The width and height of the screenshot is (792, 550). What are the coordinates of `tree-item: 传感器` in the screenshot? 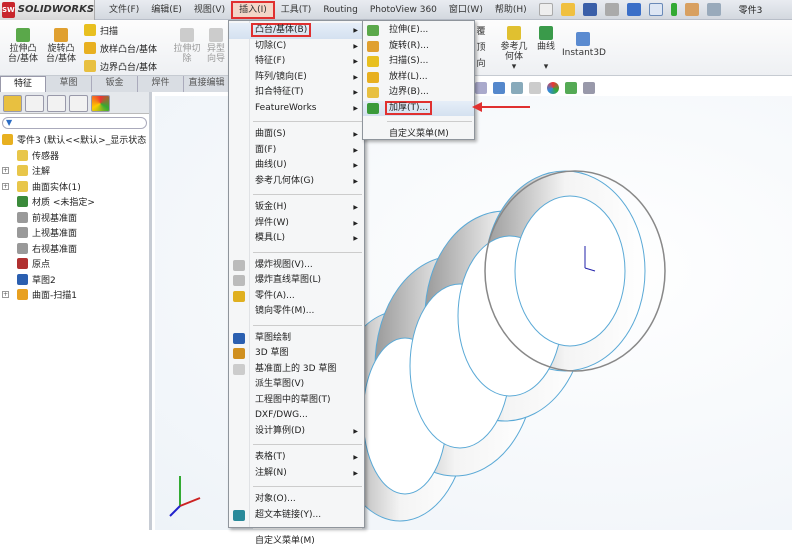 It's located at (74, 156).